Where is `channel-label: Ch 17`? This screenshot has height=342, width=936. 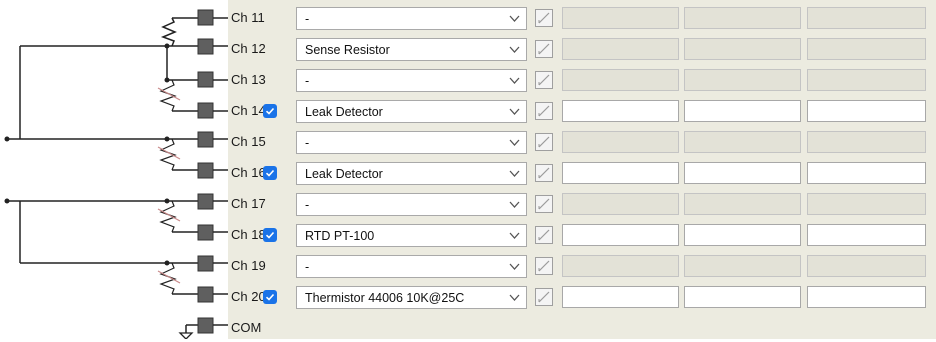
channel-label: Ch 17 is located at coordinates (248, 203).